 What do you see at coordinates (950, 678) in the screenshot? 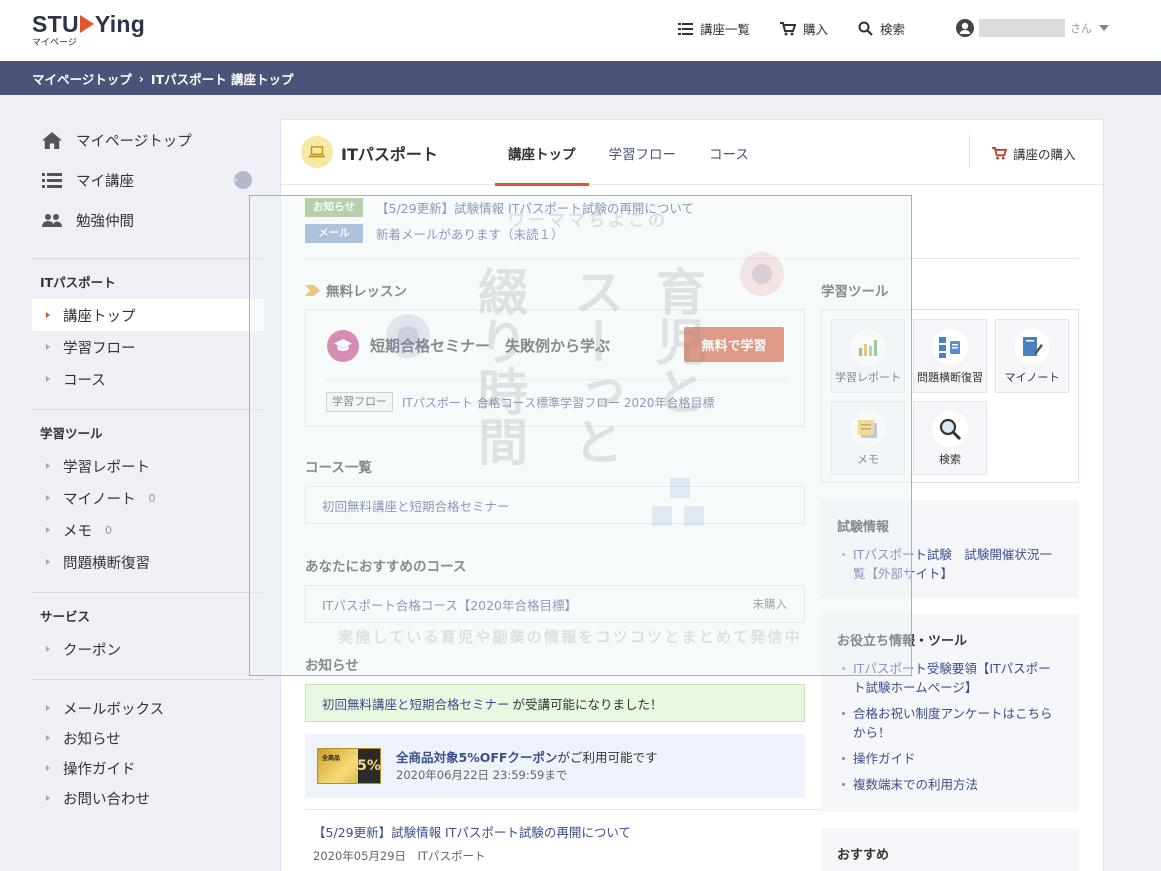
I see `useful-info-link: ITパスポート受験要領【ITパスポート試験ホームページ】` at bounding box center [950, 678].